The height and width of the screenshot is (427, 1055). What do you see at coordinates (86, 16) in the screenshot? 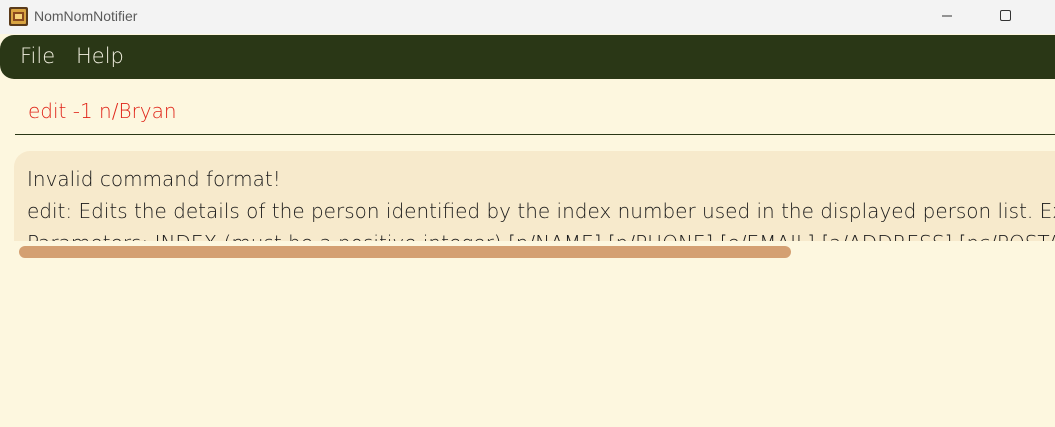
I see `window-title: NomNomNotifier` at bounding box center [86, 16].